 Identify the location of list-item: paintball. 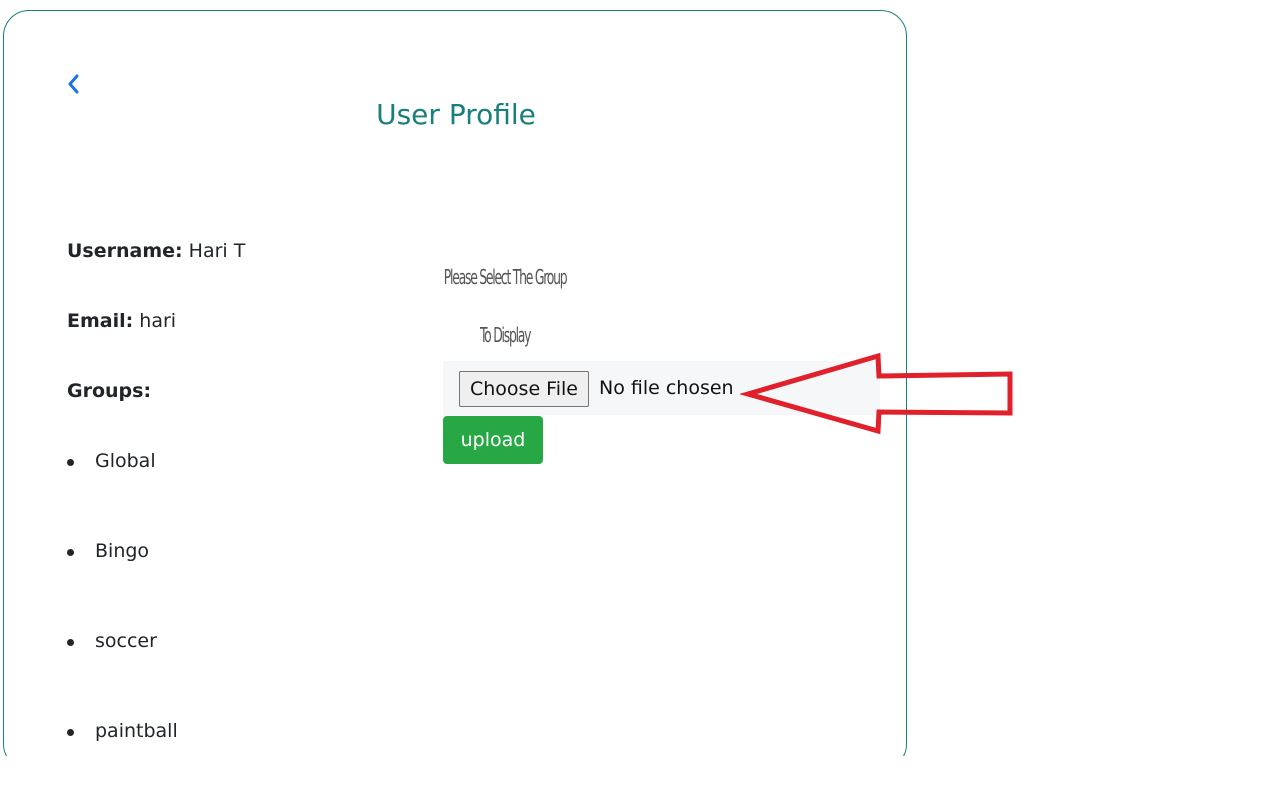
(122, 731).